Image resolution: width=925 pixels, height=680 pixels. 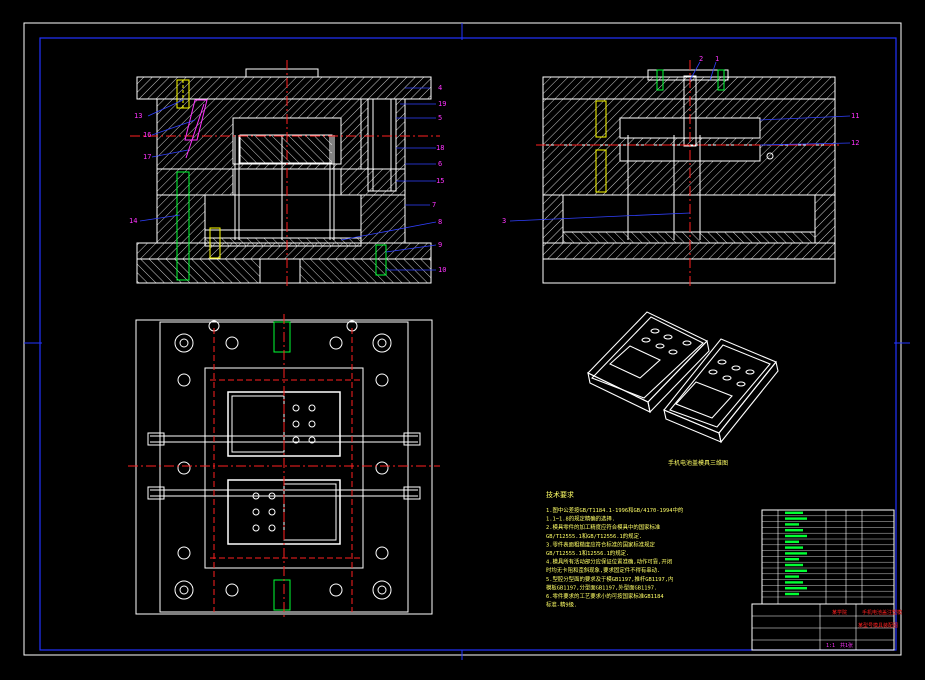 I want to click on drawing-scale: 1:1, so click(x=830, y=646).